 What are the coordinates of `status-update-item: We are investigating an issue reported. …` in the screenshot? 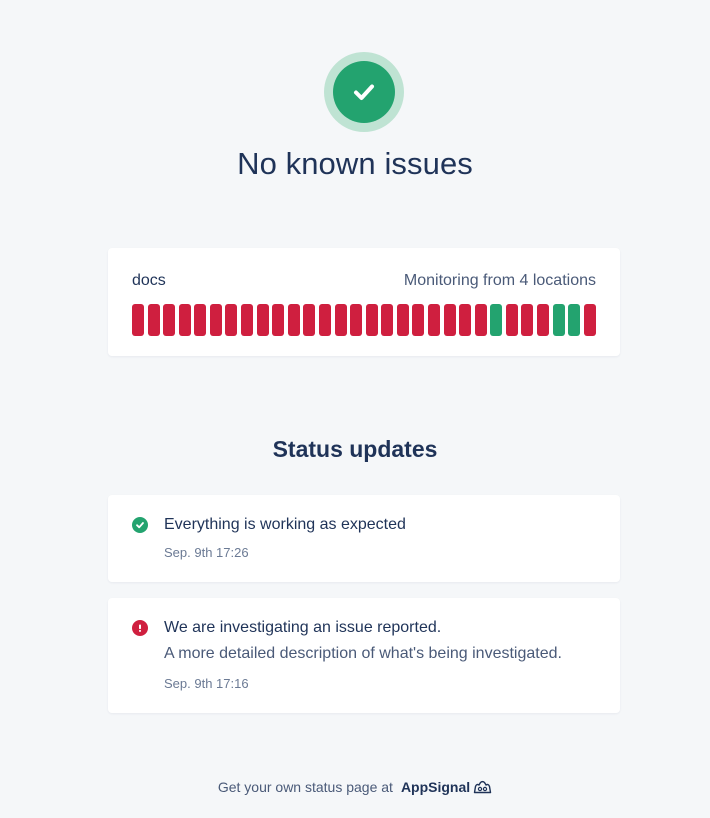 It's located at (364, 655).